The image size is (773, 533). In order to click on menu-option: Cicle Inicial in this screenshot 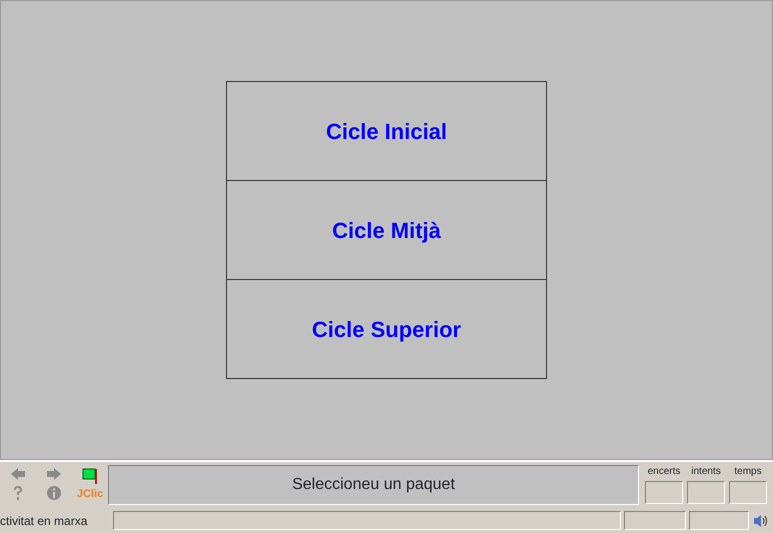, I will do `click(386, 131)`.